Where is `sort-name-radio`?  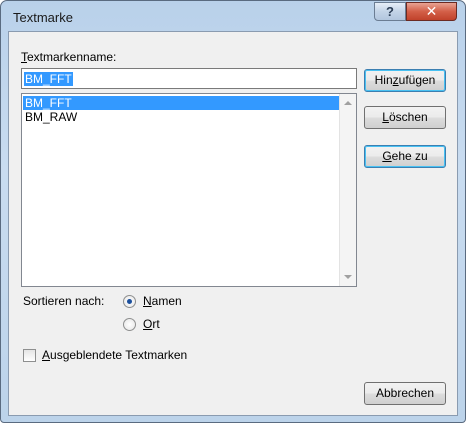 sort-name-radio is located at coordinates (129, 301).